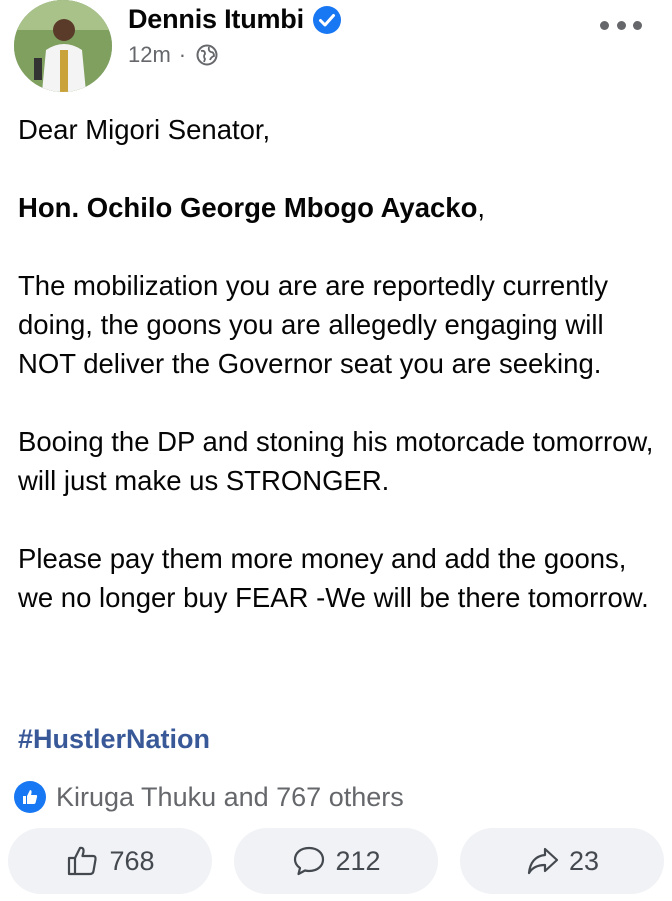 This screenshot has width=672, height=901. I want to click on like-button: 768, so click(110, 861).